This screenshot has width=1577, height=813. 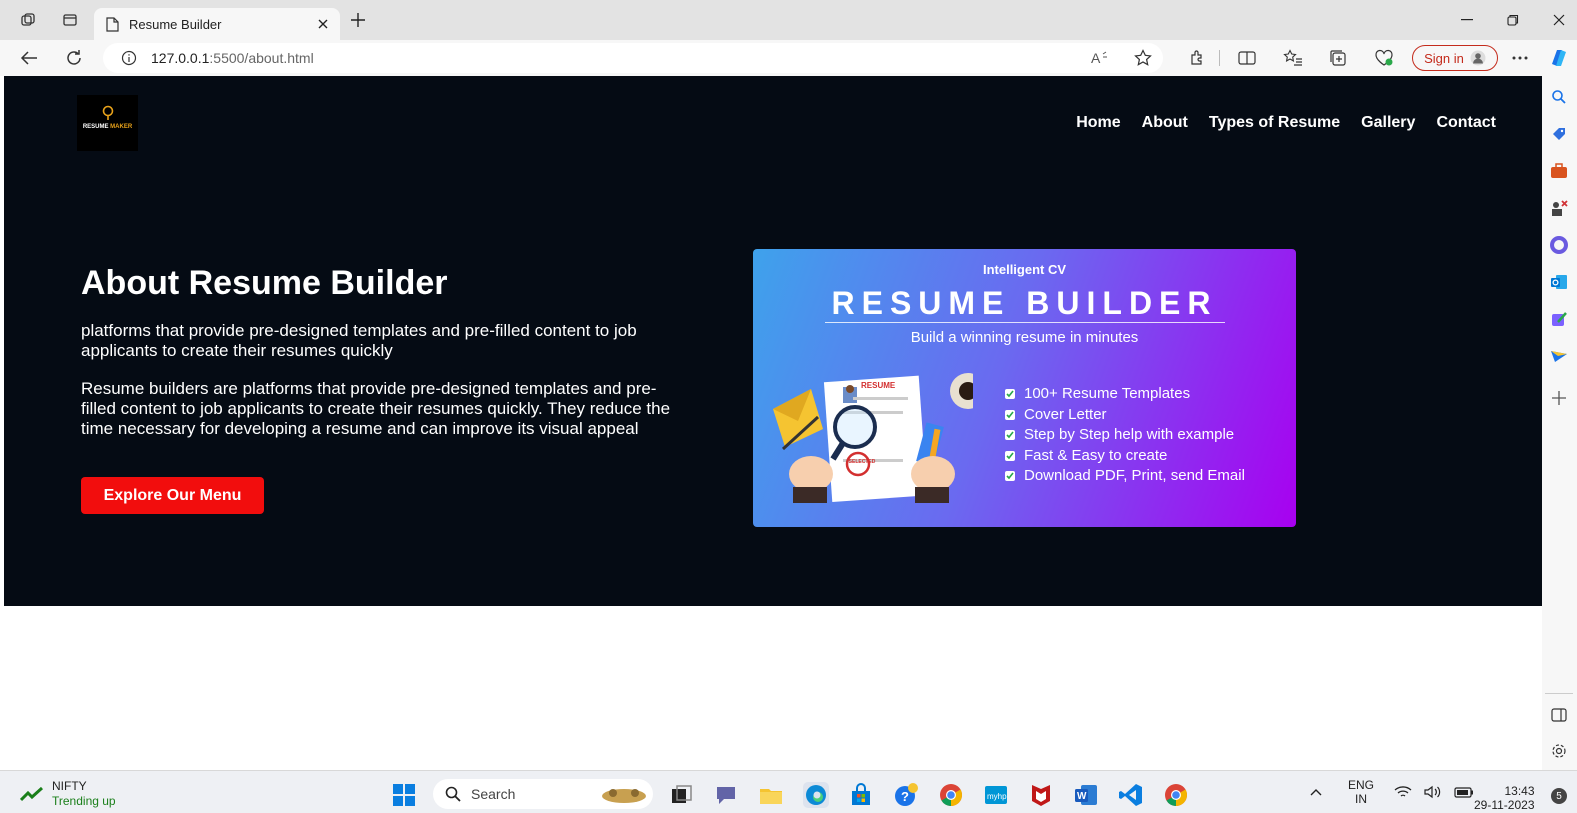 I want to click on chrome-icon, so click(x=951, y=795).